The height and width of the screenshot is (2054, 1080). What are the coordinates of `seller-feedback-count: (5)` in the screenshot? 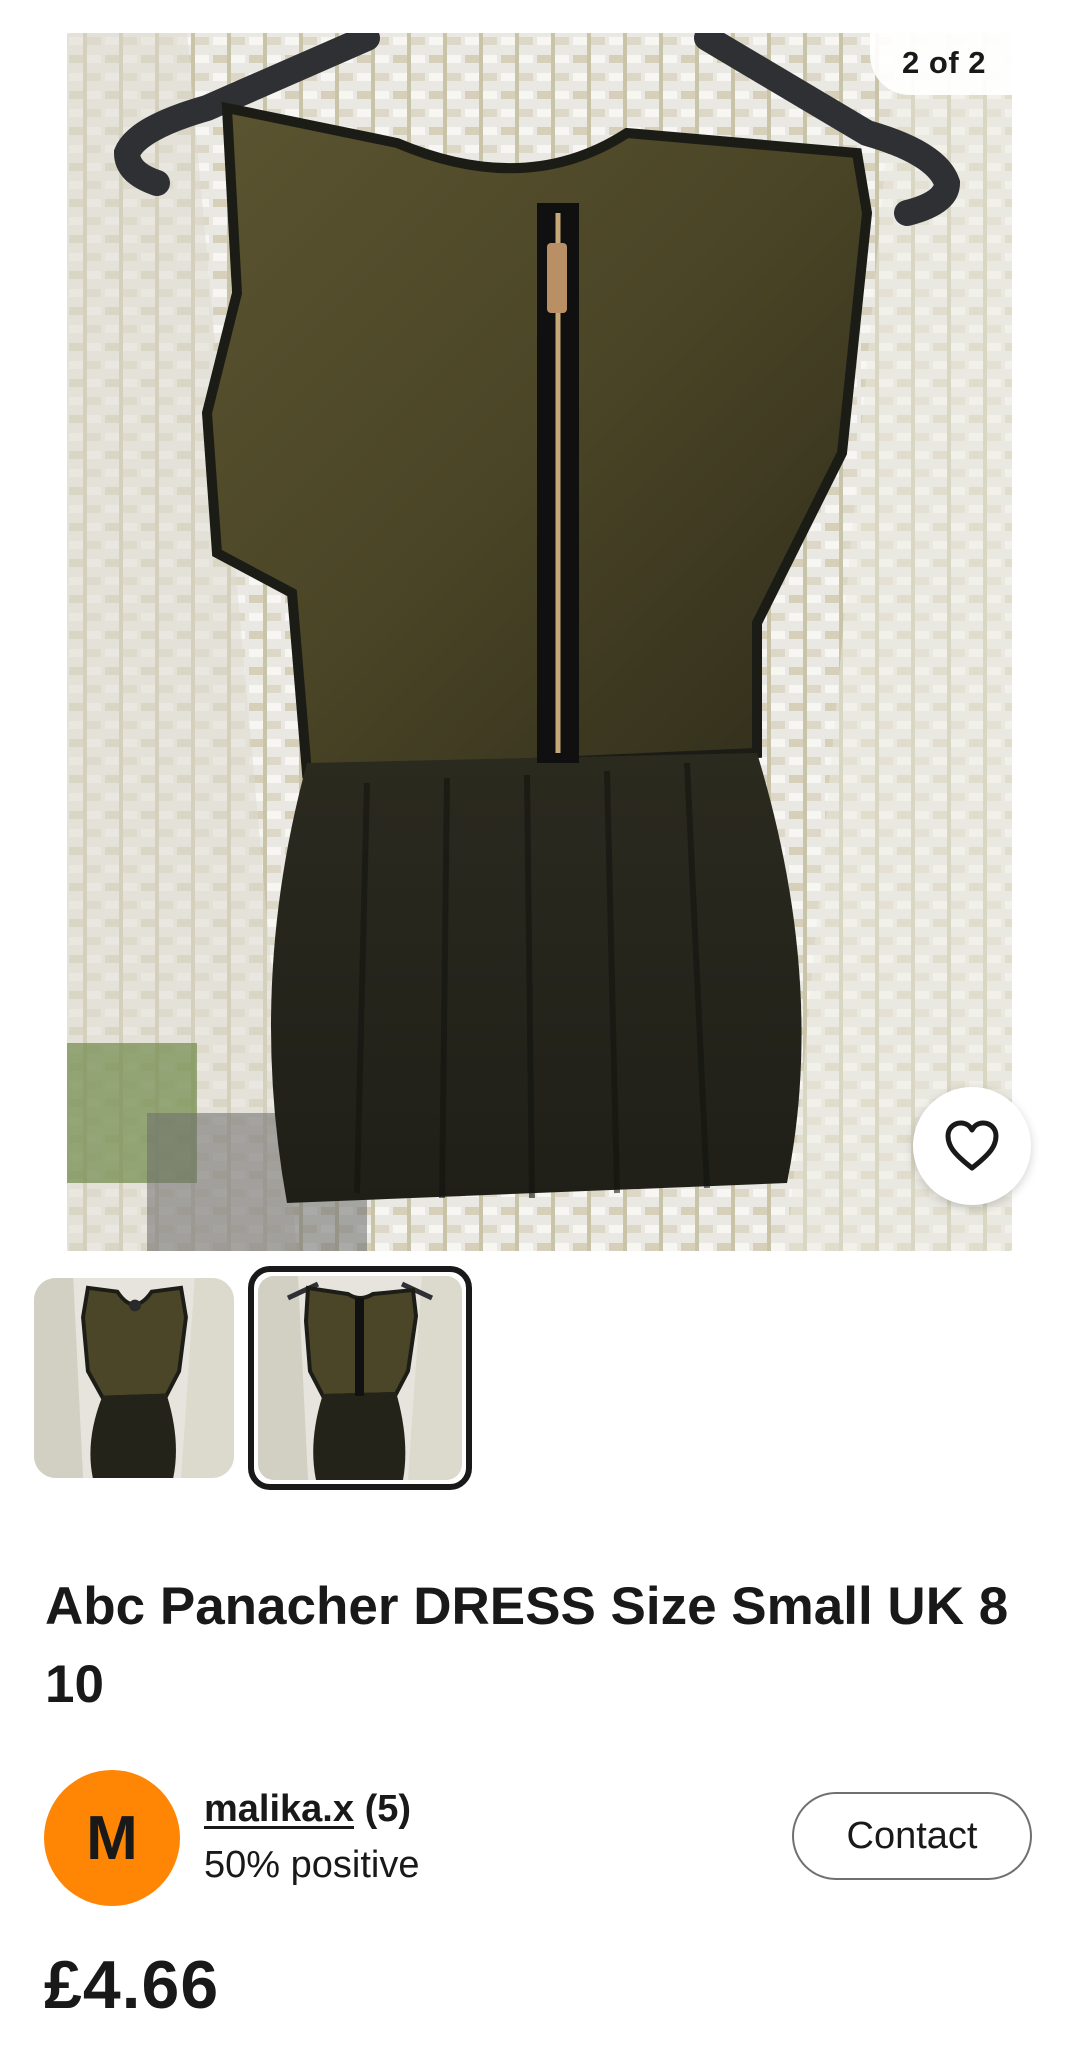 It's located at (388, 1809).